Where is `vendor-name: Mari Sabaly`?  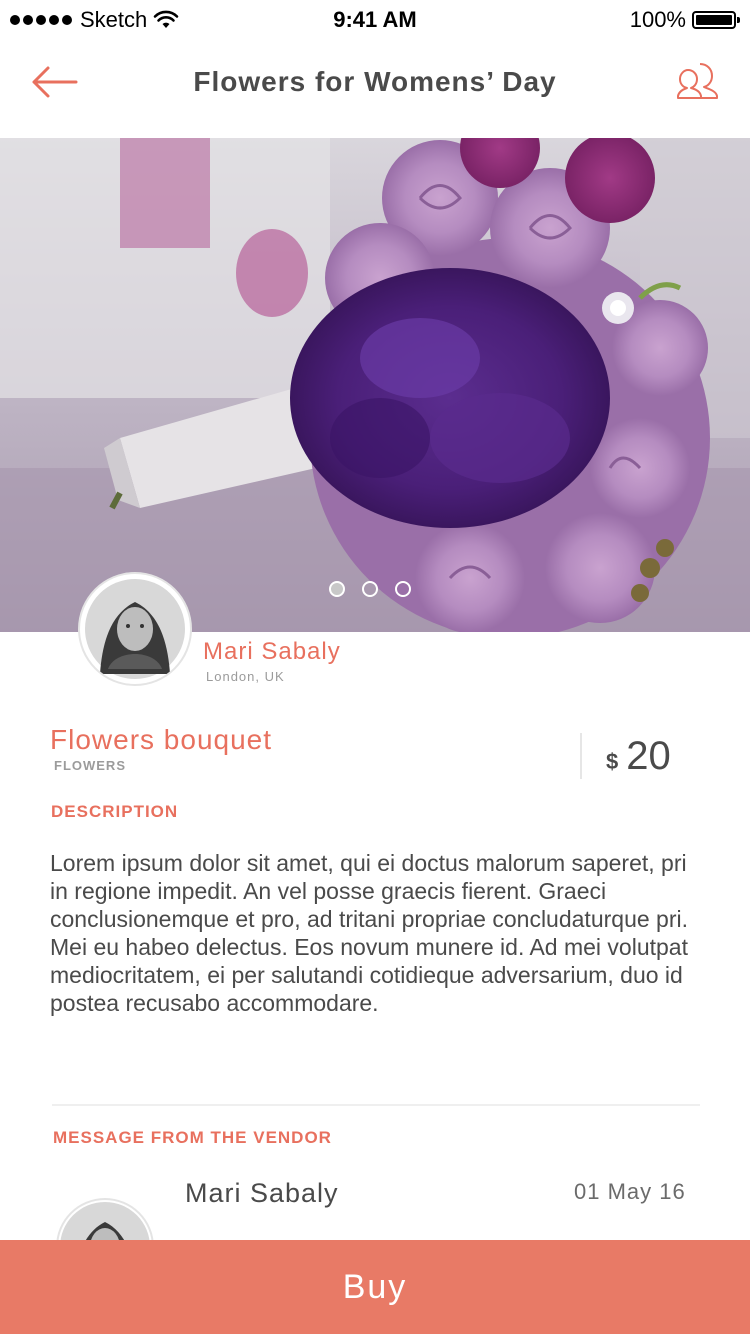 vendor-name: Mari Sabaly is located at coordinates (272, 652).